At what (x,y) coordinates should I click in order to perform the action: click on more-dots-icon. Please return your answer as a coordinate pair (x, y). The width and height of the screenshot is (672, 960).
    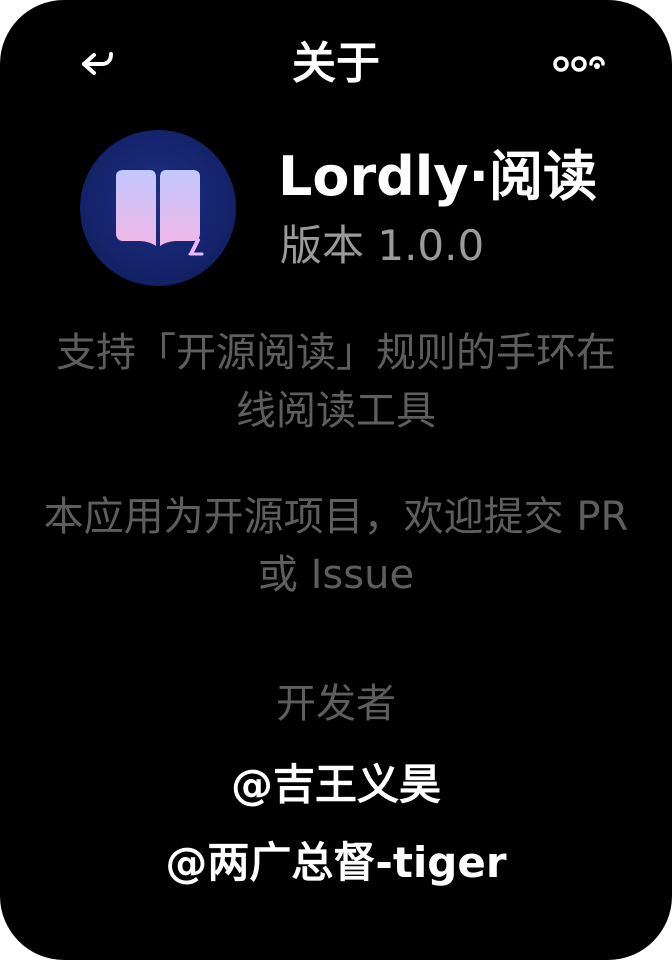
    Looking at the image, I should click on (579, 64).